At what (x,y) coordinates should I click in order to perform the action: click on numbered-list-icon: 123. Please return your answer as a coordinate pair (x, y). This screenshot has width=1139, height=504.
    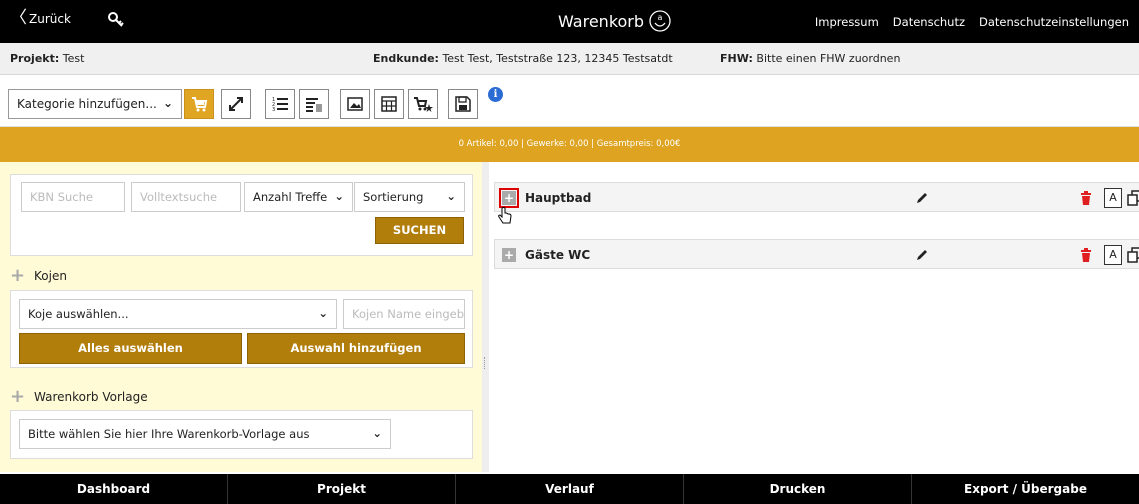
    Looking at the image, I should click on (280, 105).